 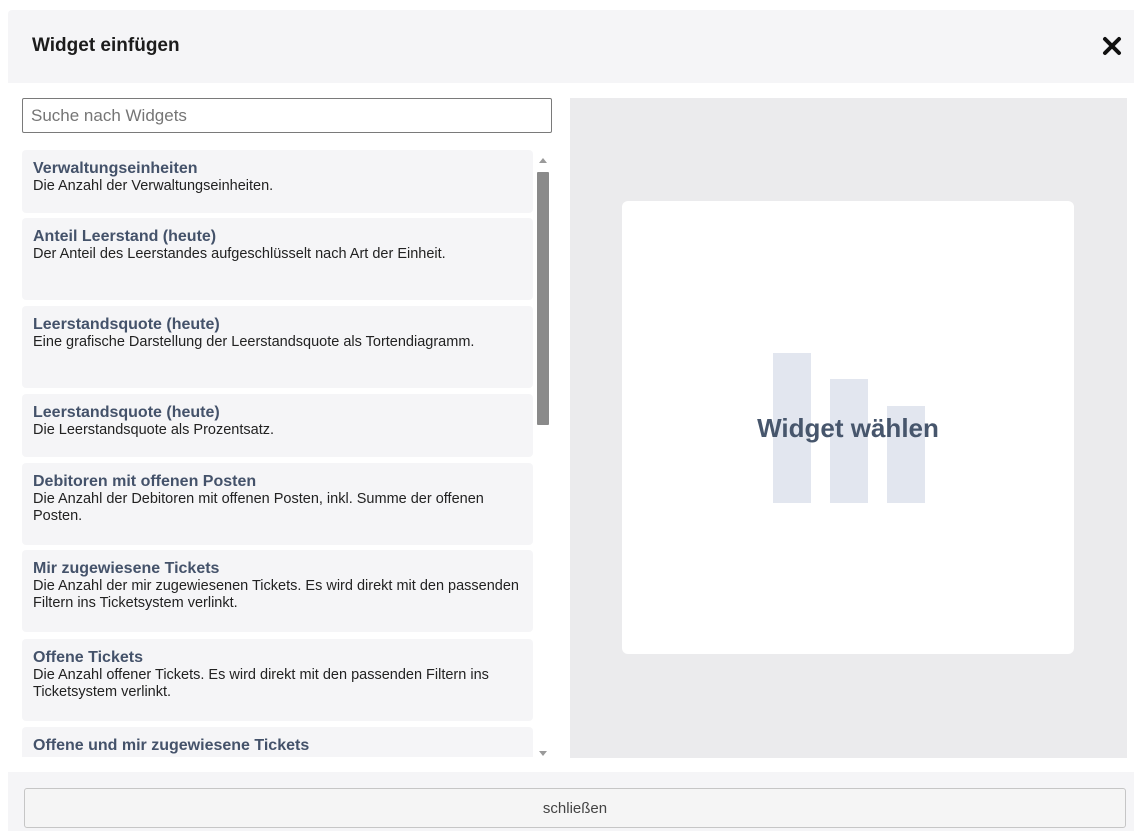 I want to click on dialog-footer: schließen, so click(x=571, y=801).